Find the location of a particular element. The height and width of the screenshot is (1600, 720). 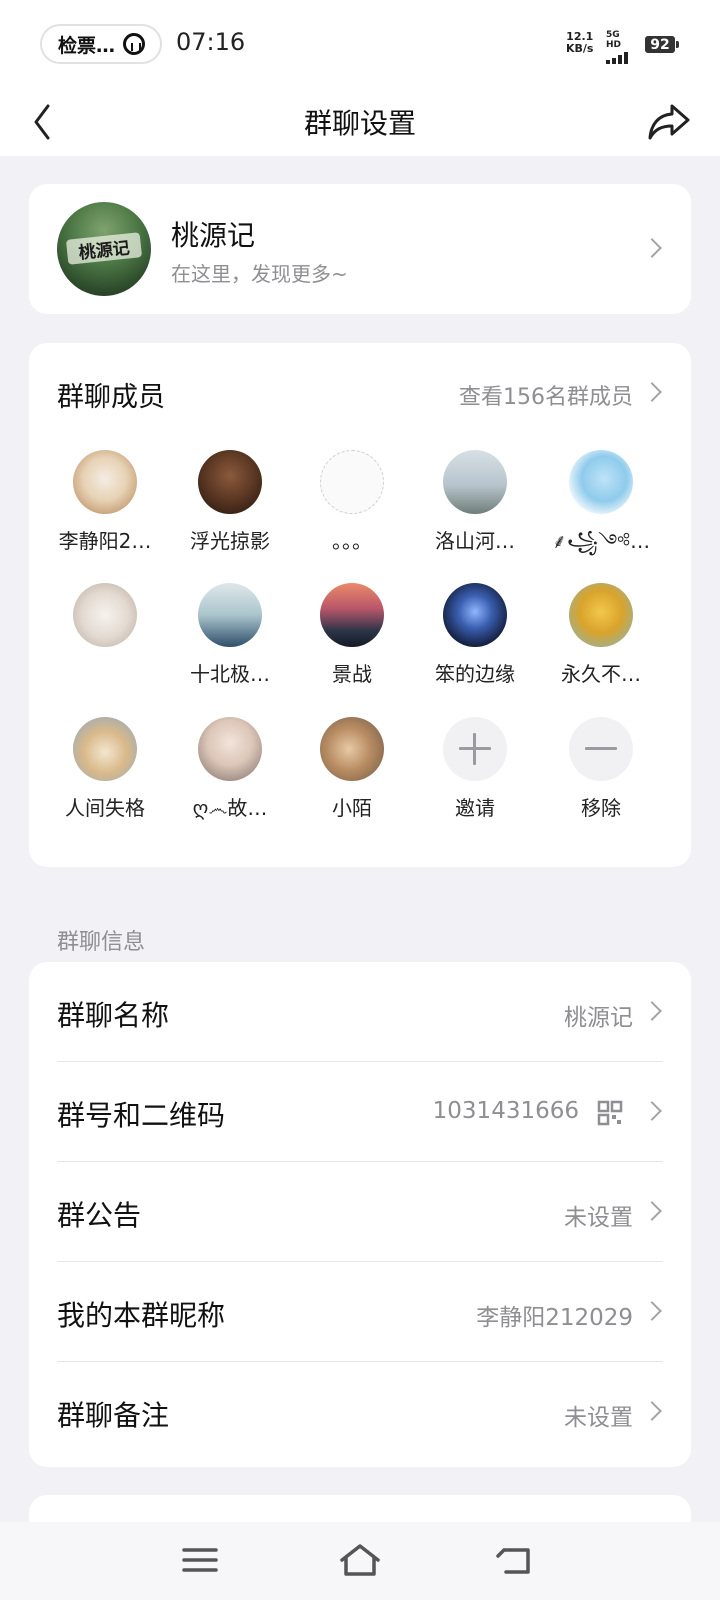

page-title: 群聊设置 is located at coordinates (359, 123).